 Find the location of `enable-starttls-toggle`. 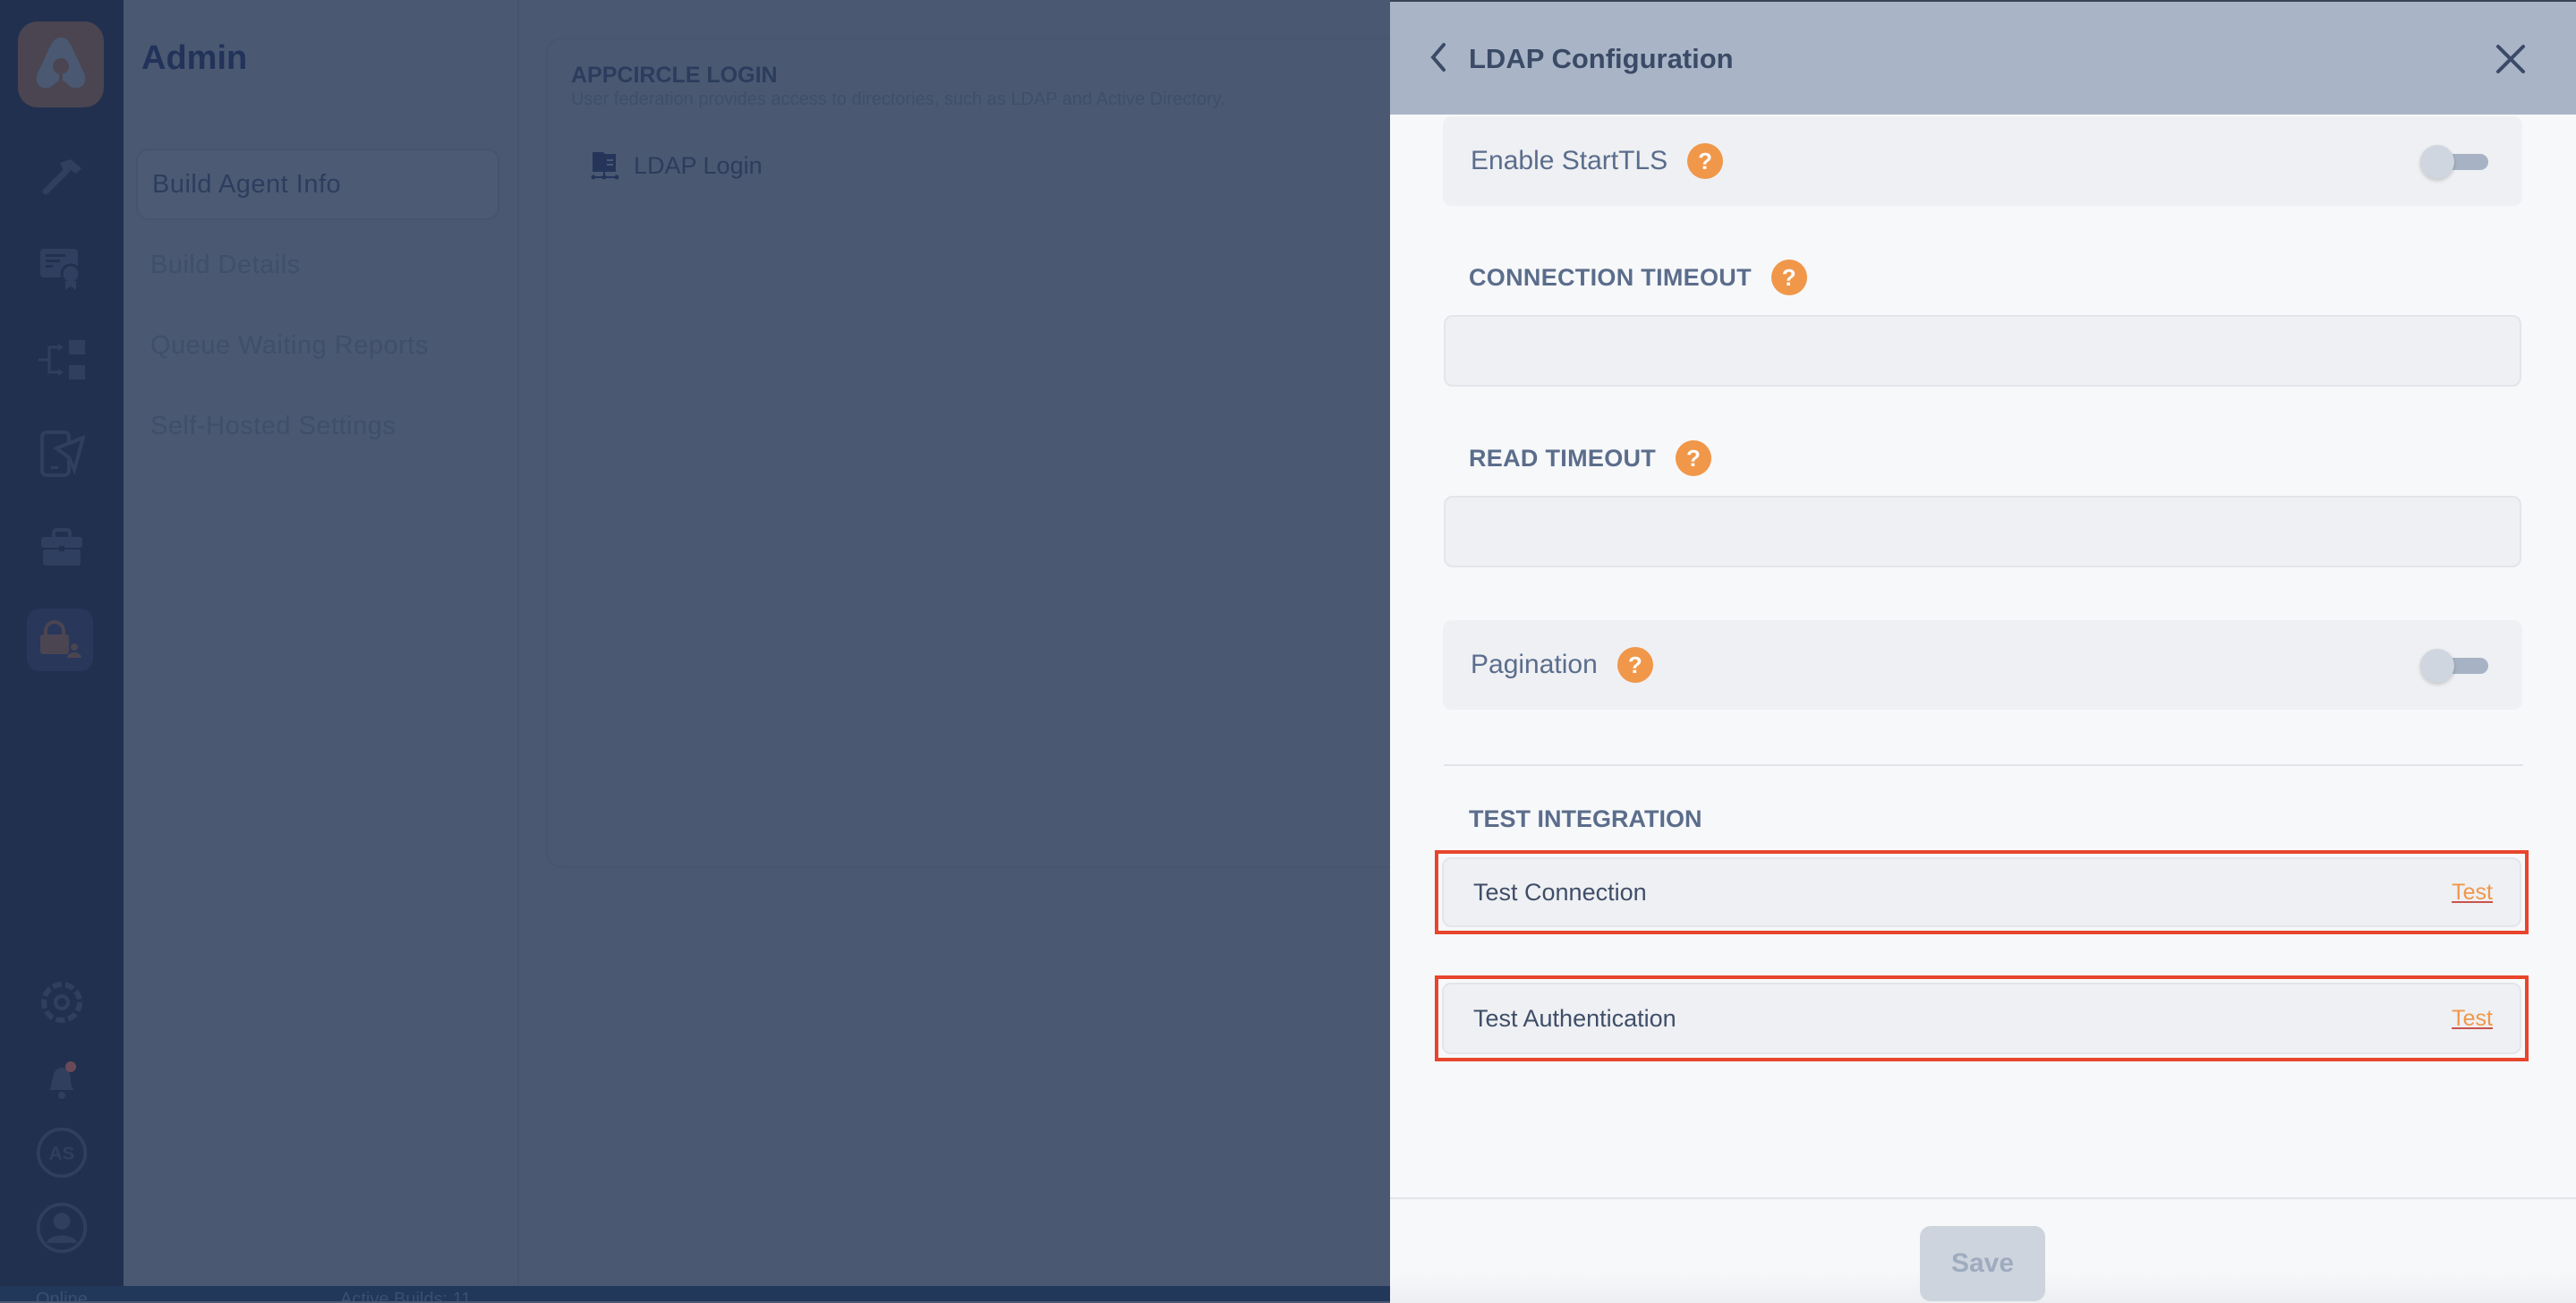

enable-starttls-toggle is located at coordinates (2456, 162).